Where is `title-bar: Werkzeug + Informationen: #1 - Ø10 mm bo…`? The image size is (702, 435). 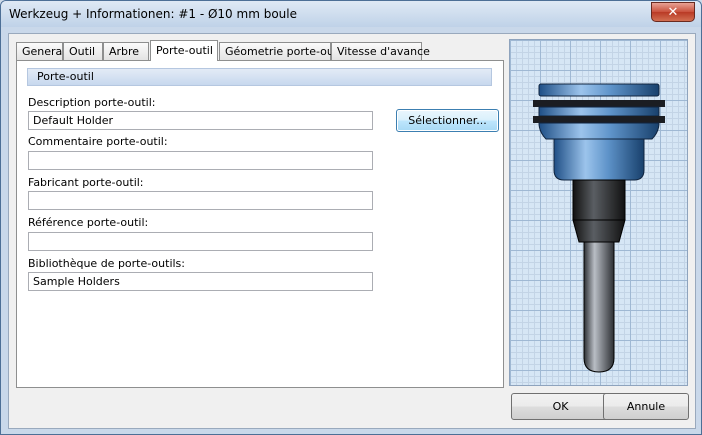
title-bar: Werkzeug + Informationen: #1 - Ø10 mm bo… is located at coordinates (351, 14).